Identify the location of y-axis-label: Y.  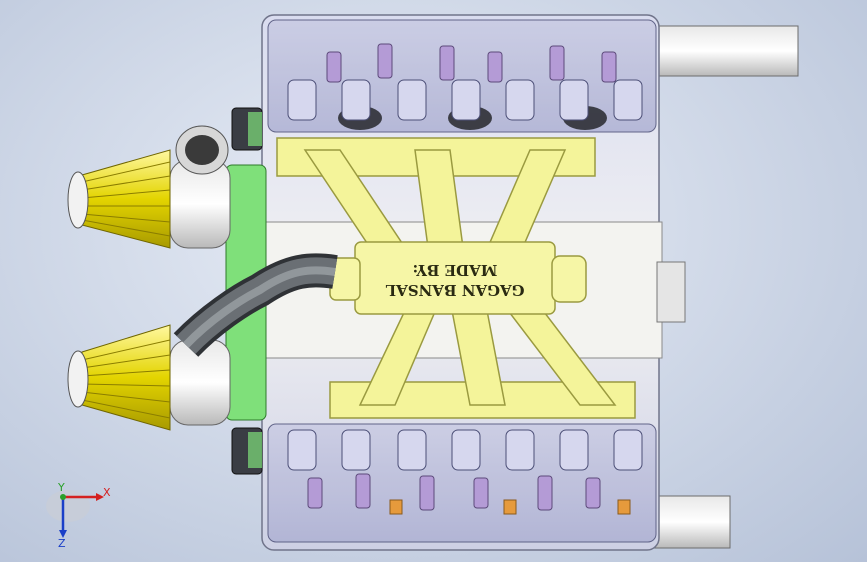
(61, 487).